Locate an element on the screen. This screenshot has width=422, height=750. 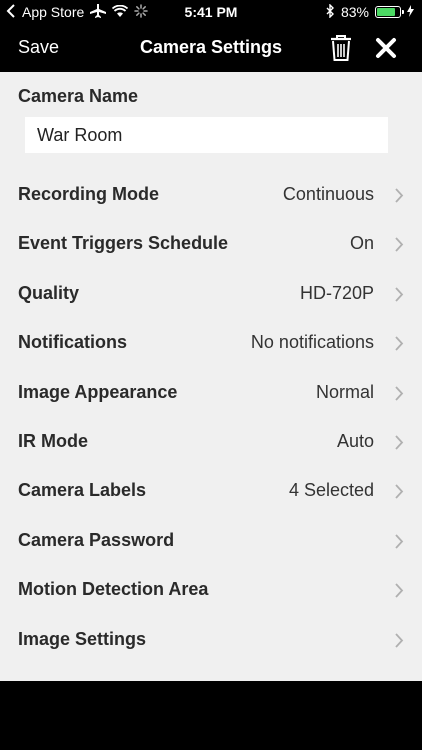
trash-icon is located at coordinates (341, 48).